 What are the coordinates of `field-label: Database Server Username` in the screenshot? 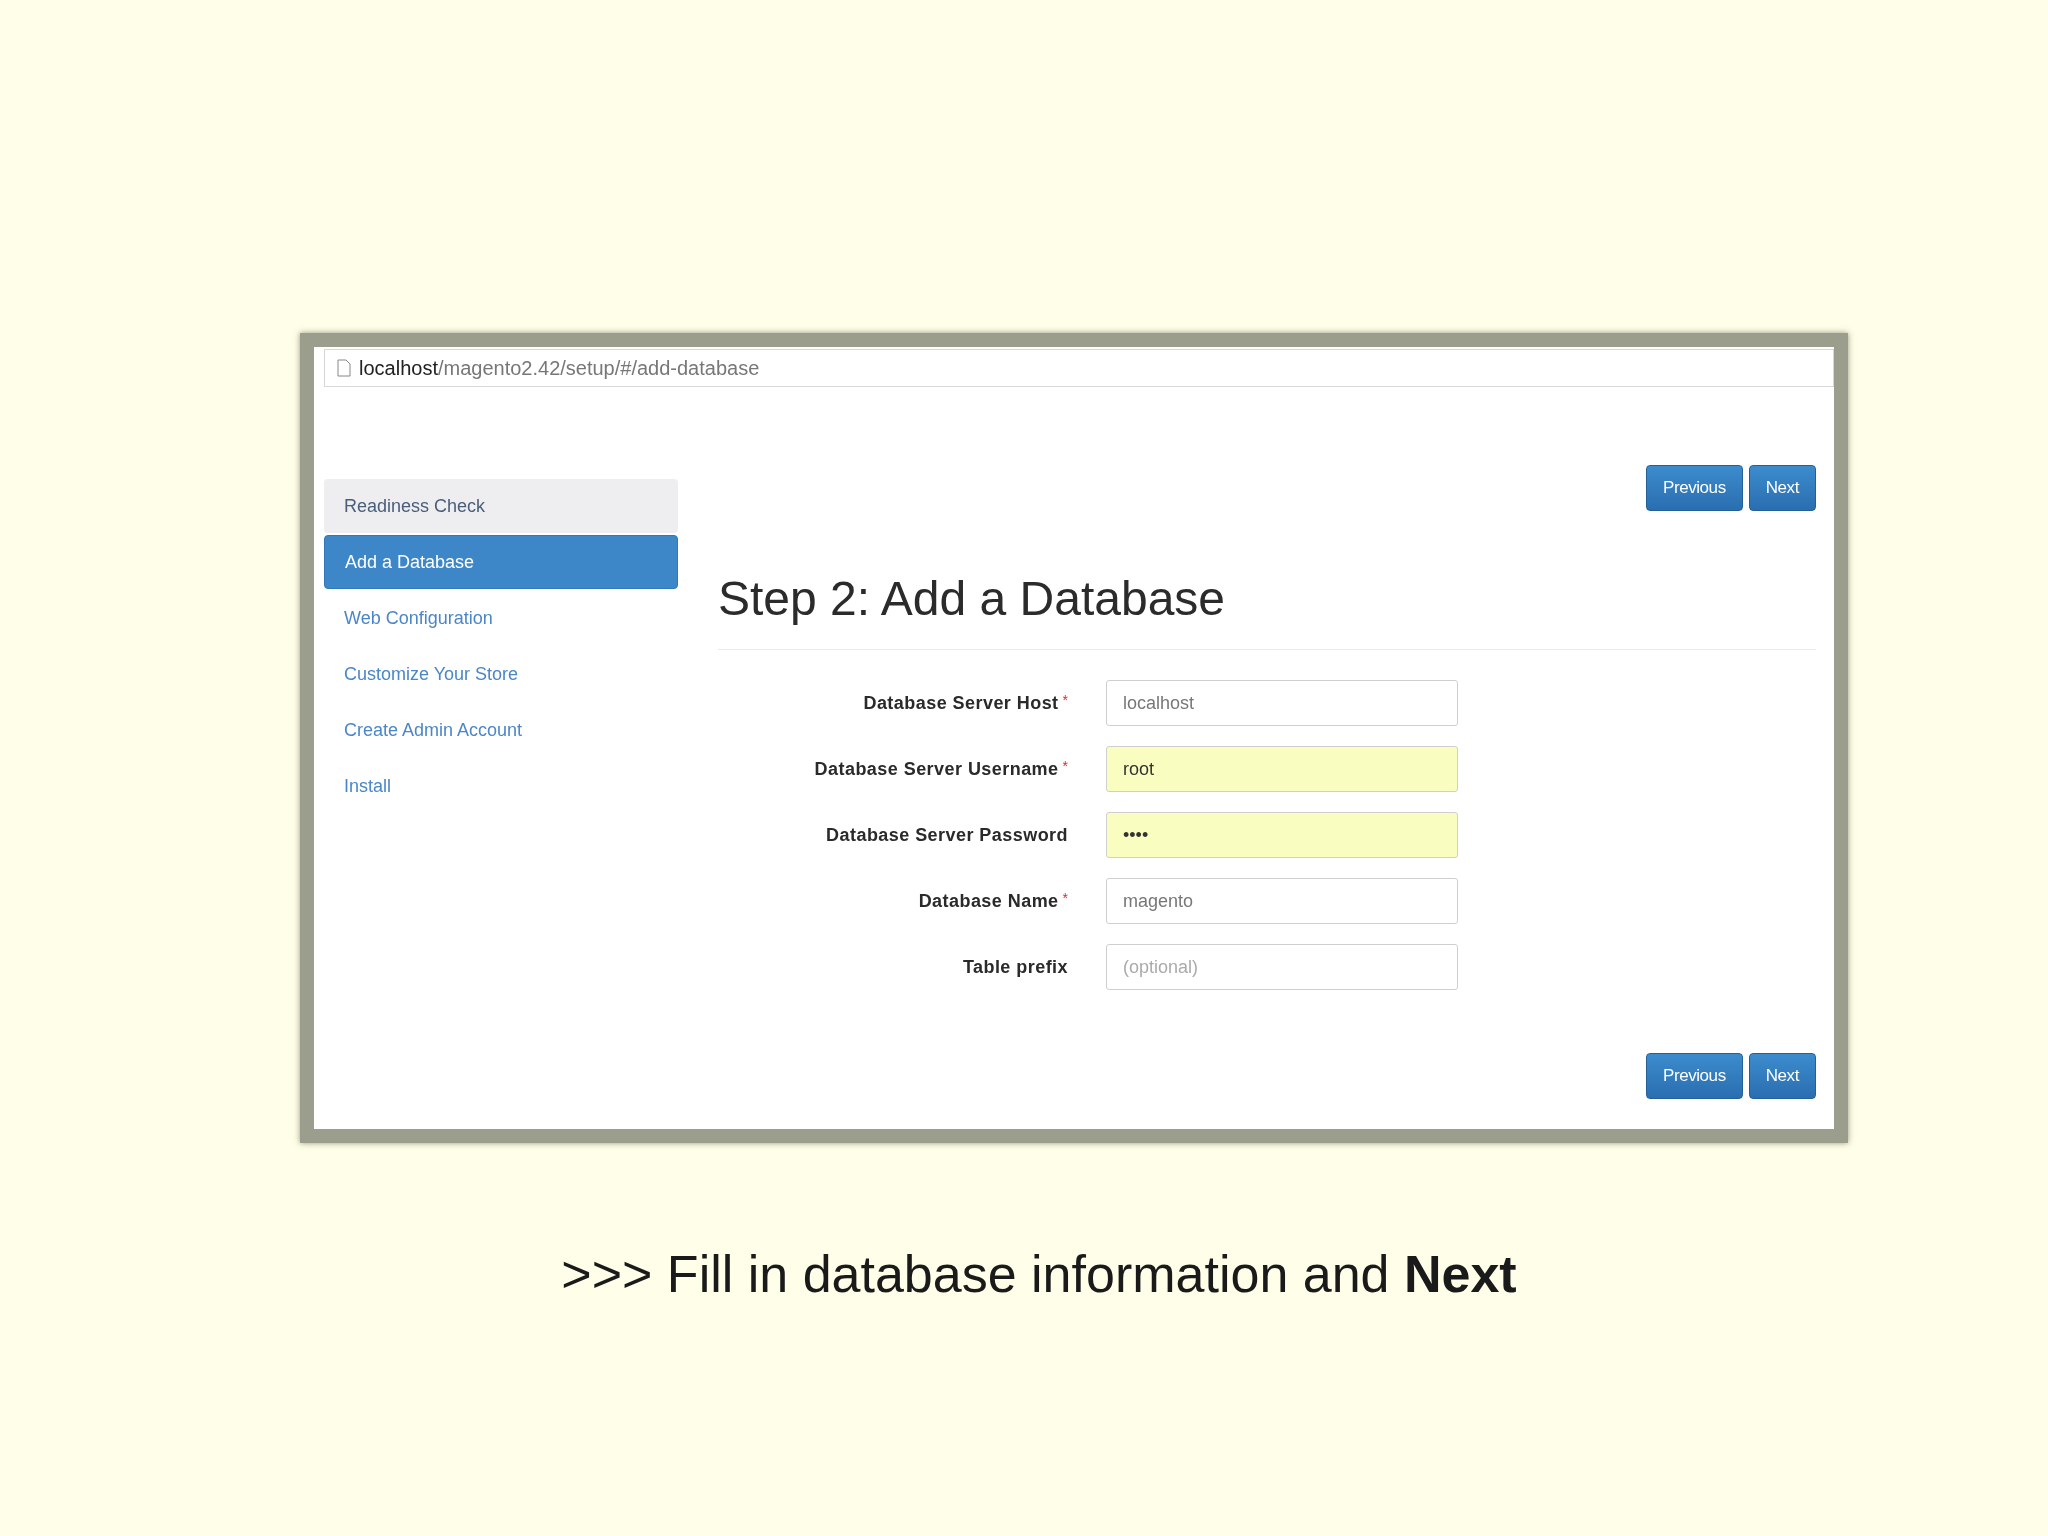 It's located at (936, 769).